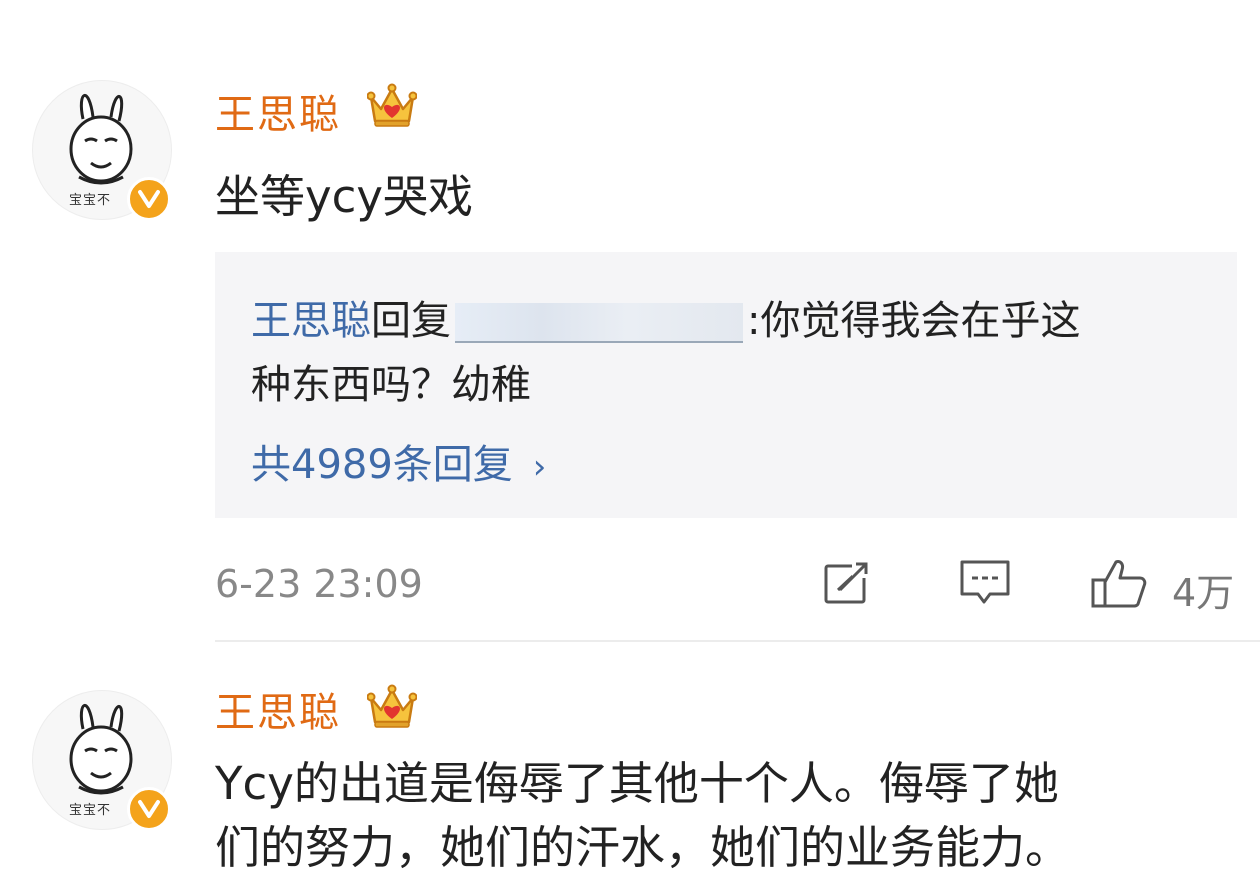 The image size is (1260, 890). What do you see at coordinates (637, 783) in the screenshot?
I see `comment-text-line: Ycy的出道是侮辱了其他十个人。侮辱了她` at bounding box center [637, 783].